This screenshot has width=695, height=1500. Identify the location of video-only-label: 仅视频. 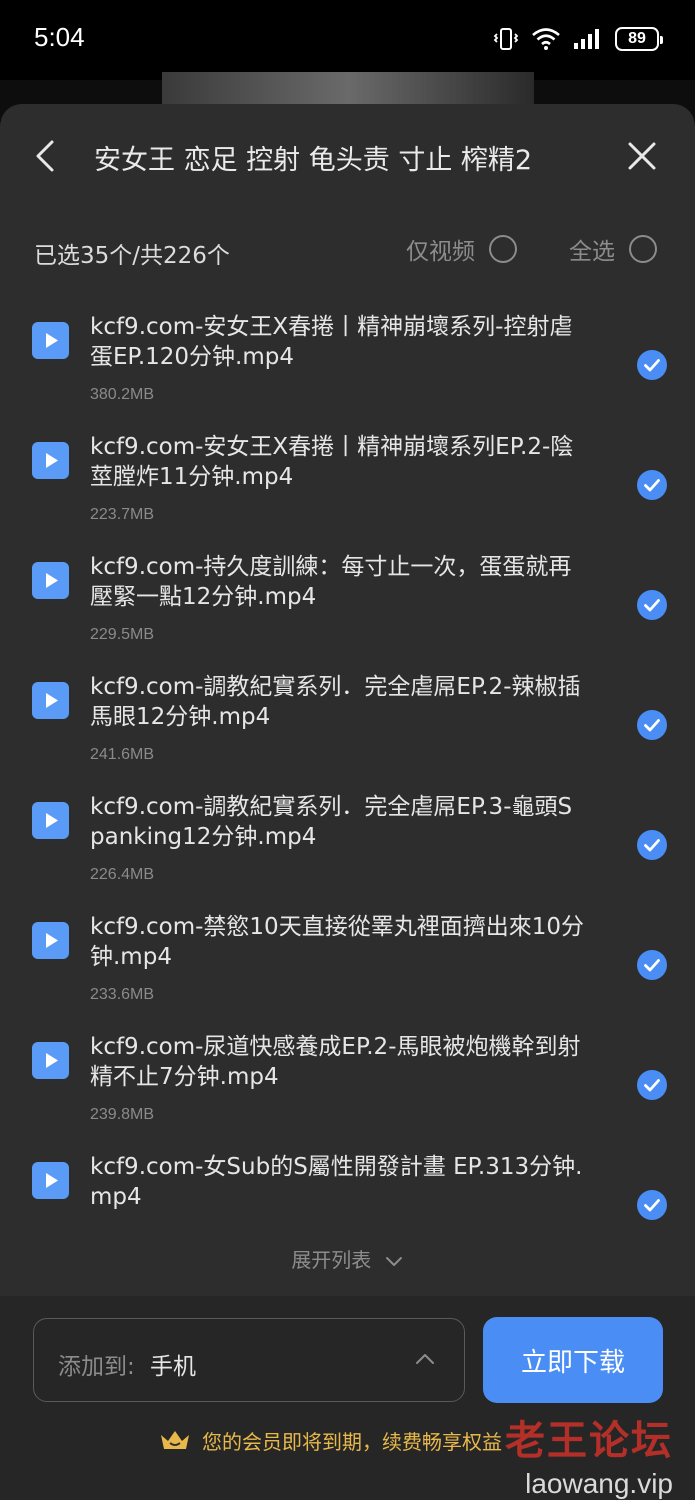
(440, 252).